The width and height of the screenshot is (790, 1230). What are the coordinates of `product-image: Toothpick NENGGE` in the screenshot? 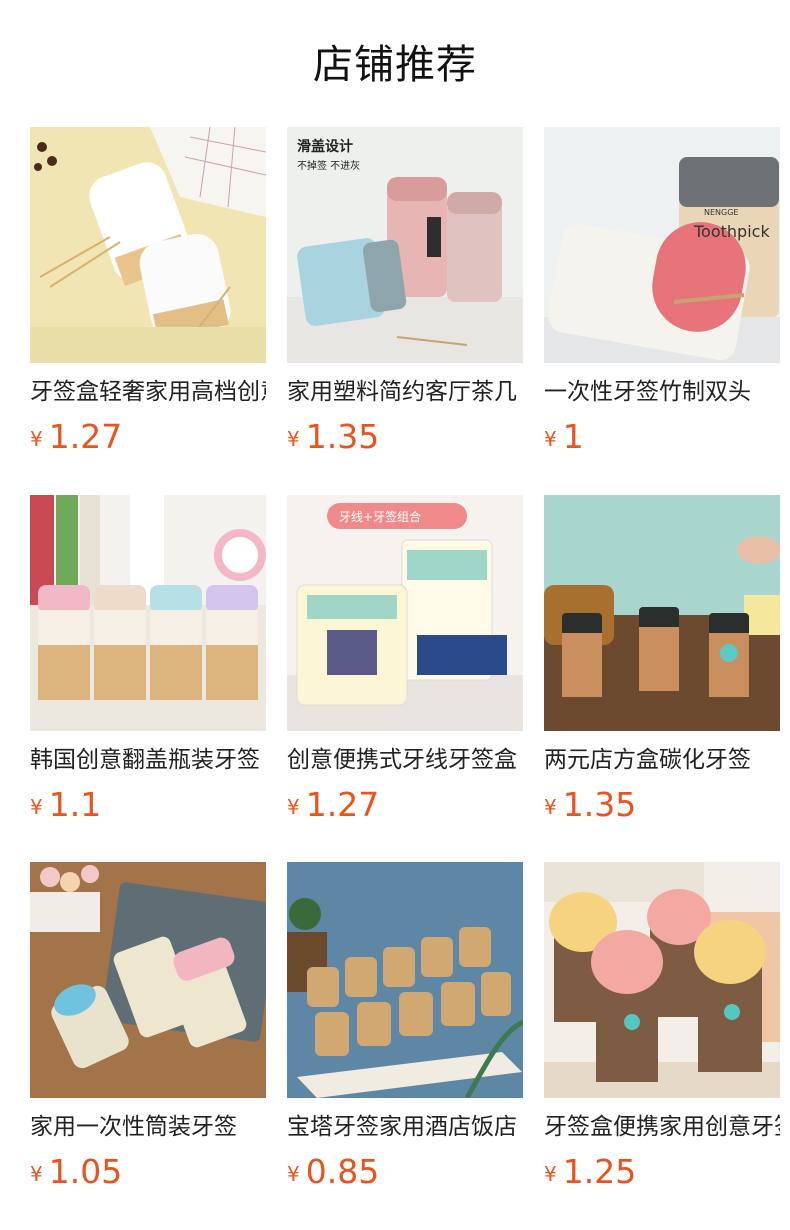 It's located at (662, 245).